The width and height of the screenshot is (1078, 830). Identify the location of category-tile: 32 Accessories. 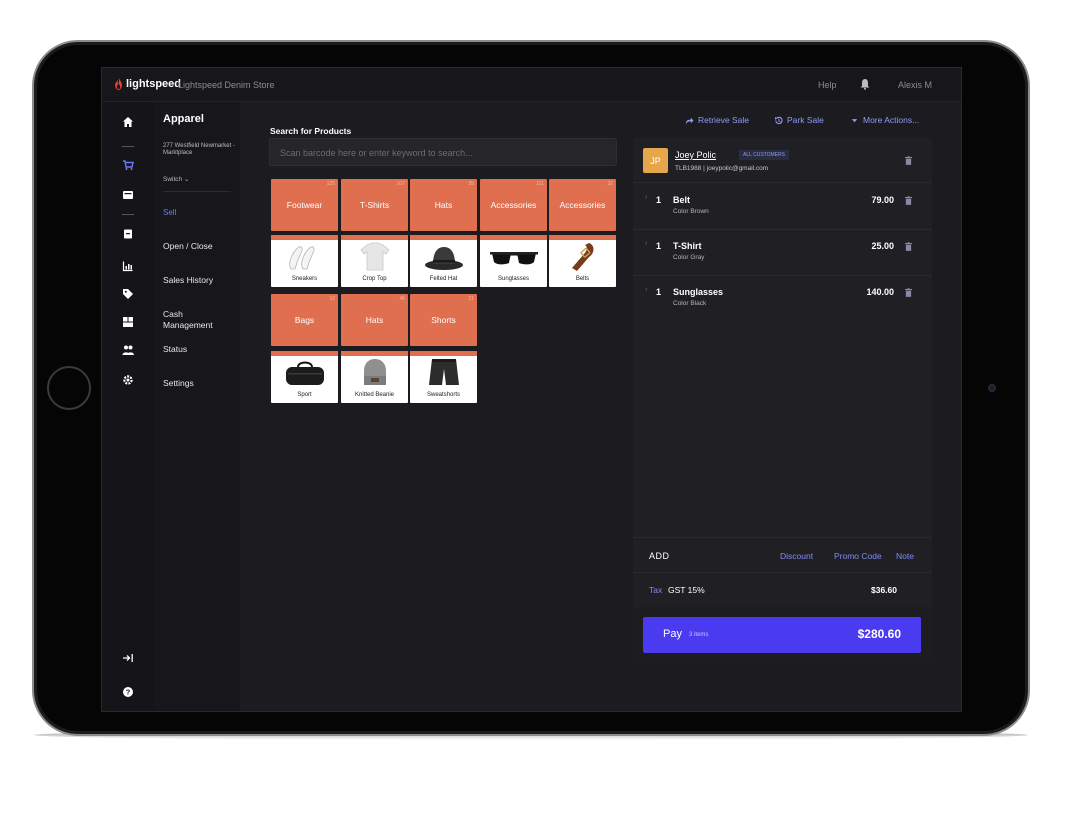
(582, 205).